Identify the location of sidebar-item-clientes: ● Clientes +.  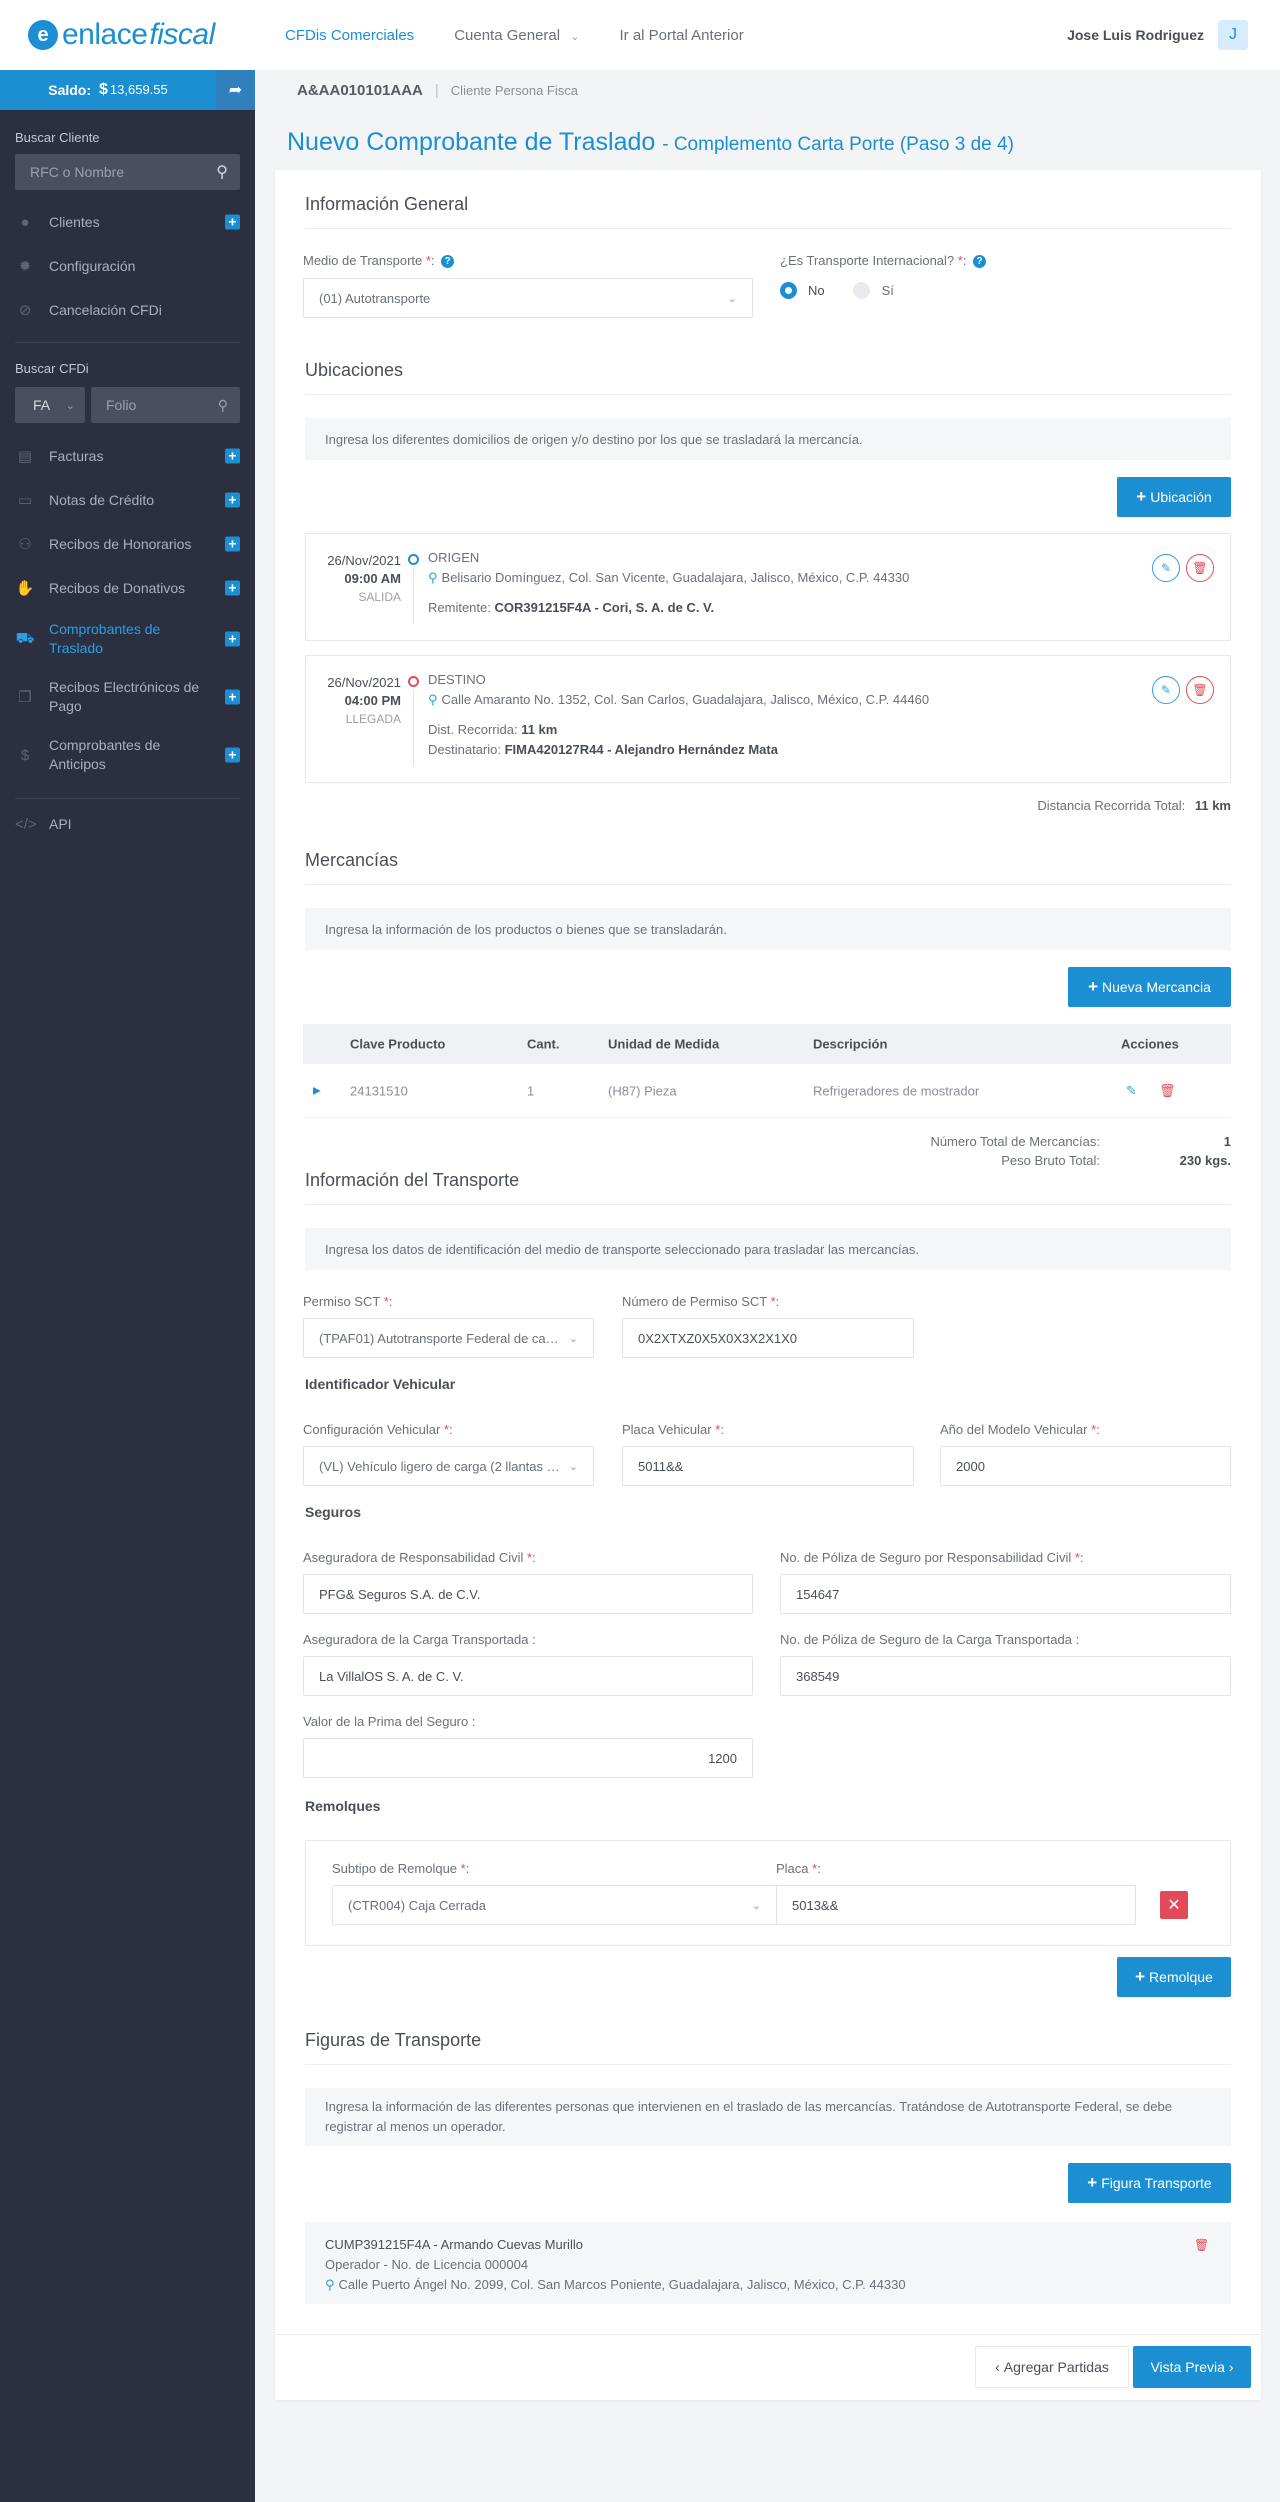
(127, 222).